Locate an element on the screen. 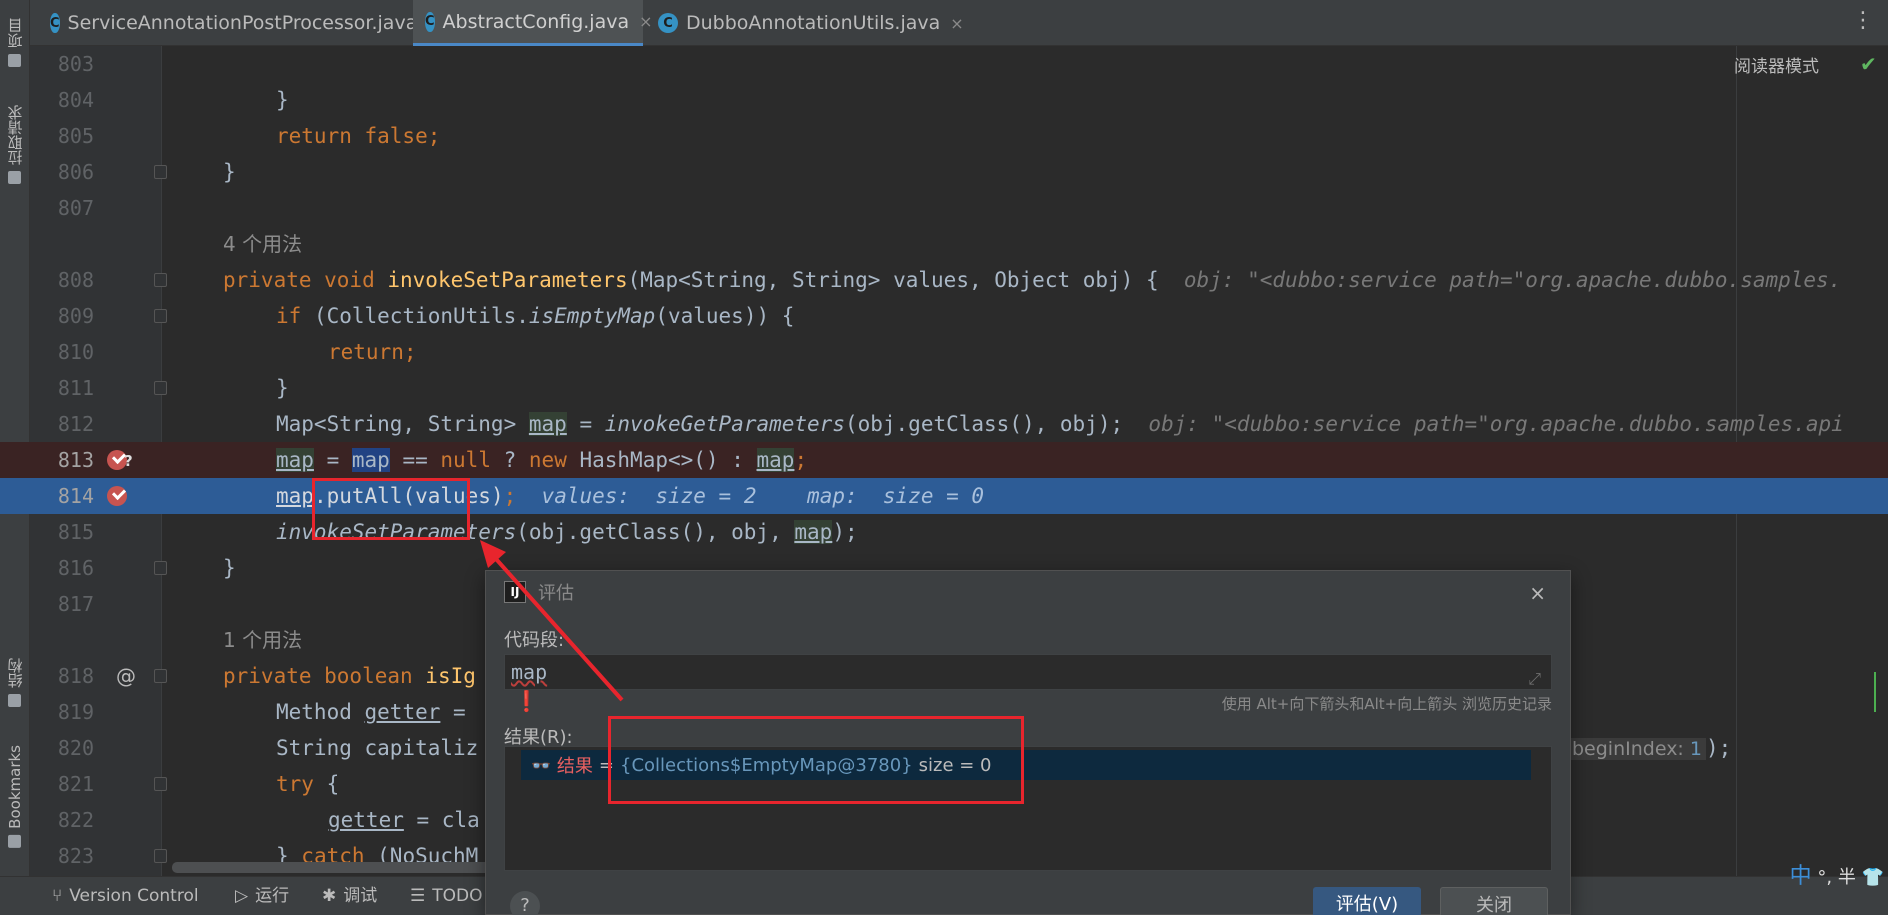 The image size is (1888, 915). todo-button: ☰ TODO is located at coordinates (446, 896).